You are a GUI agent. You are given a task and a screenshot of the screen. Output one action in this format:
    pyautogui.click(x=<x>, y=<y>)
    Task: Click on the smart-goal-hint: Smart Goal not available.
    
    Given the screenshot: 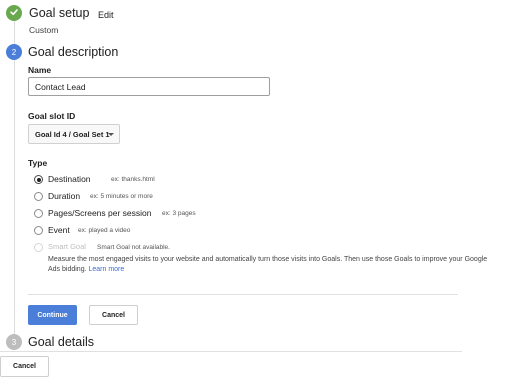 What is the action you would take?
    pyautogui.click(x=133, y=247)
    